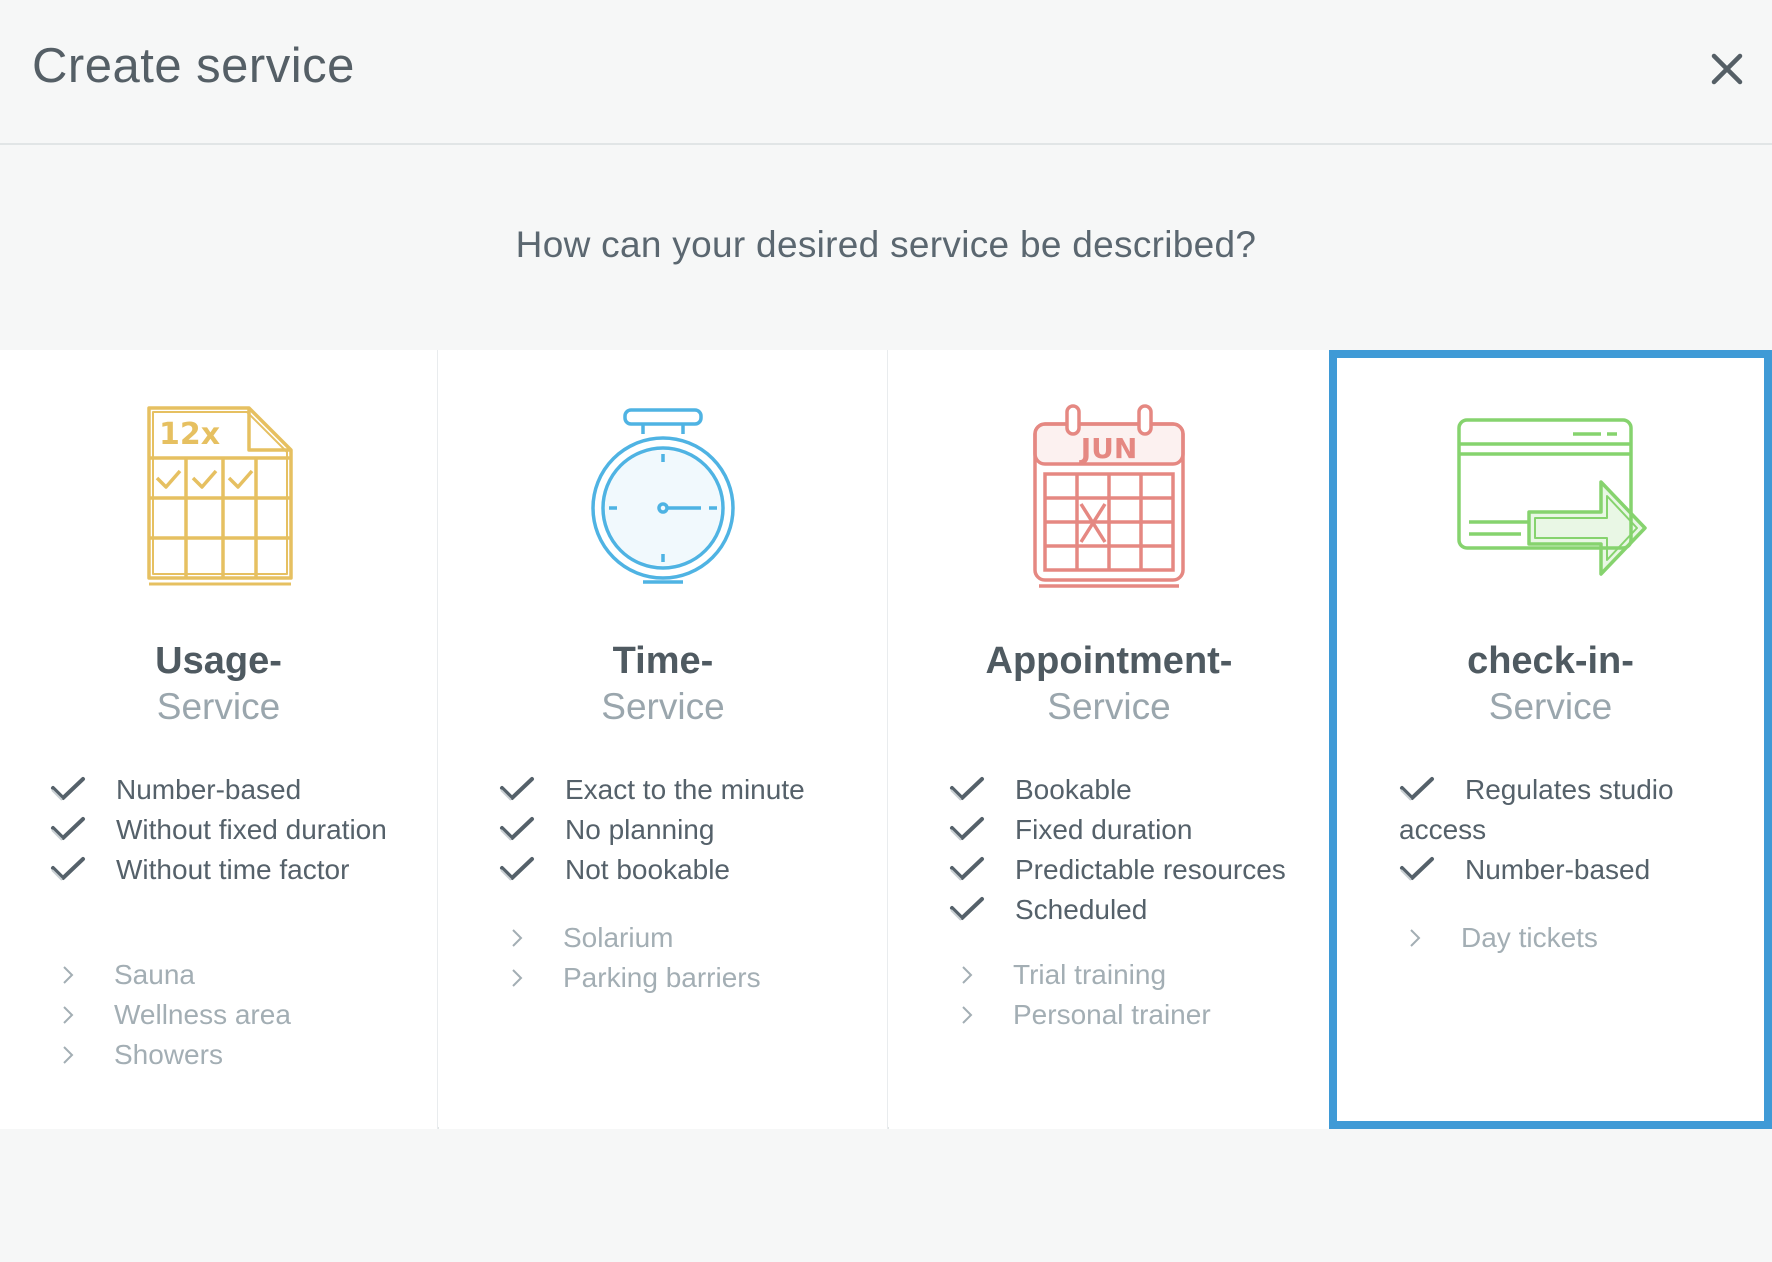 The height and width of the screenshot is (1262, 1772). I want to click on example-item: Day tickets, so click(1590, 938).